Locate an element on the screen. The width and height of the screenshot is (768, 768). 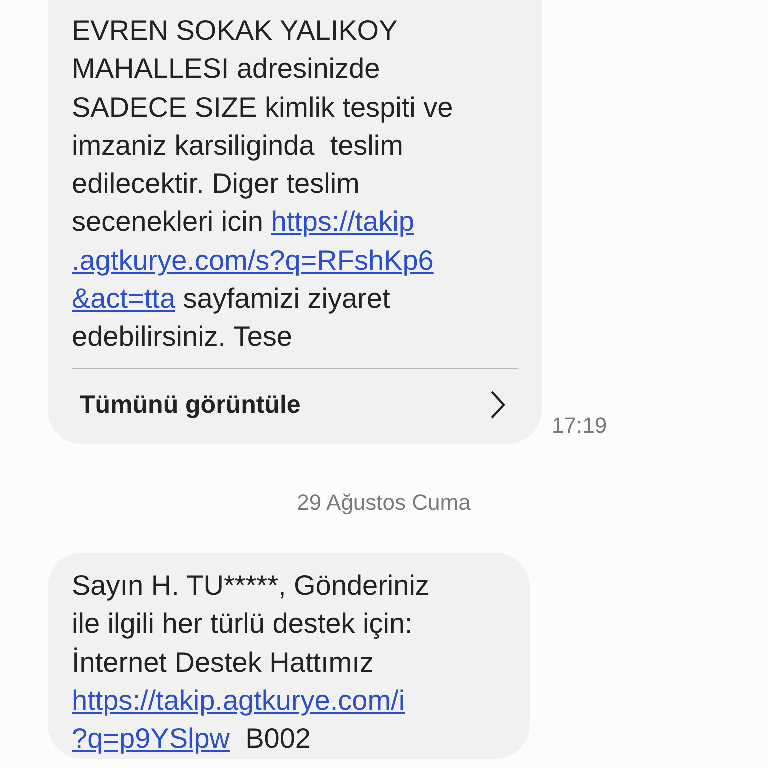
link: ?q=p9YSlpw is located at coordinates (151, 738).